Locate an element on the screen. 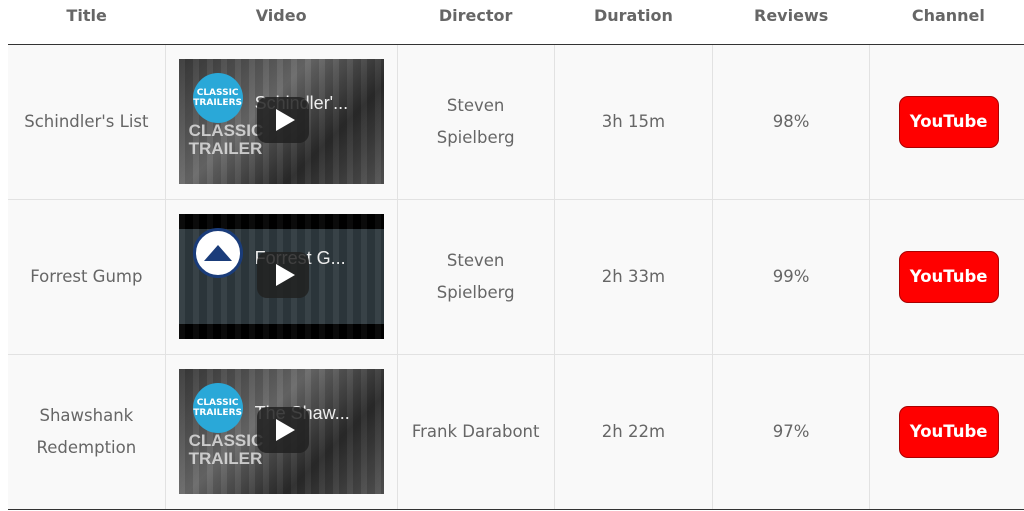 The image size is (1024, 511). reviews-cell: 98% is located at coordinates (791, 122).